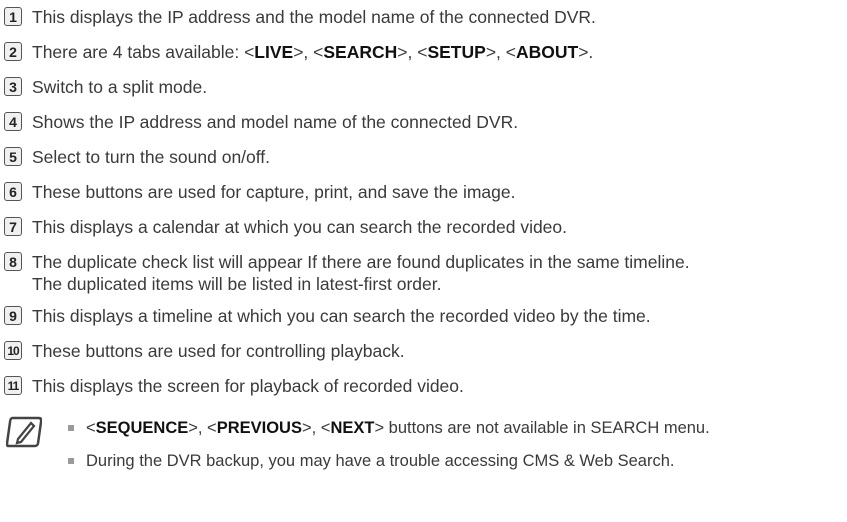 The height and width of the screenshot is (522, 847). I want to click on item-number-badge: 6, so click(13, 191).